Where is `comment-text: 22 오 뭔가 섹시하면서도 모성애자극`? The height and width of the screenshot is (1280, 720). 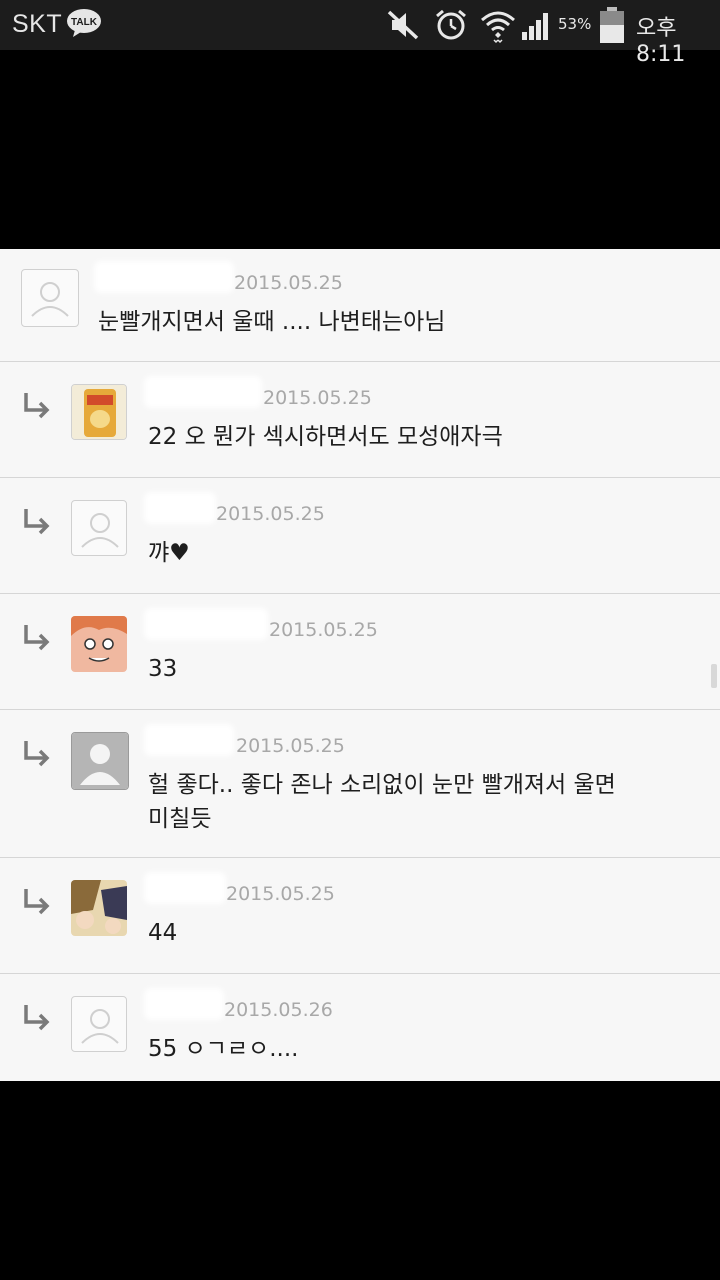
comment-text: 22 오 뭔가 섹시하면서도 모성애자극 is located at coordinates (325, 437).